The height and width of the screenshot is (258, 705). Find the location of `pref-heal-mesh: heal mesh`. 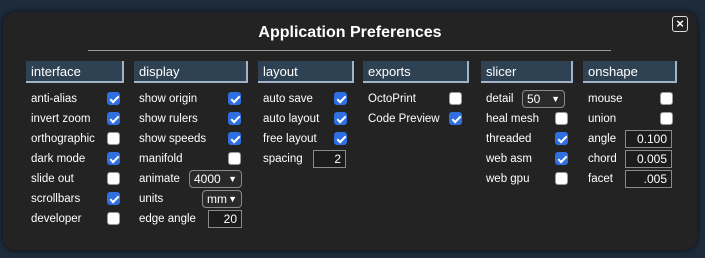

pref-heal-mesh: heal mesh is located at coordinates (527, 119).